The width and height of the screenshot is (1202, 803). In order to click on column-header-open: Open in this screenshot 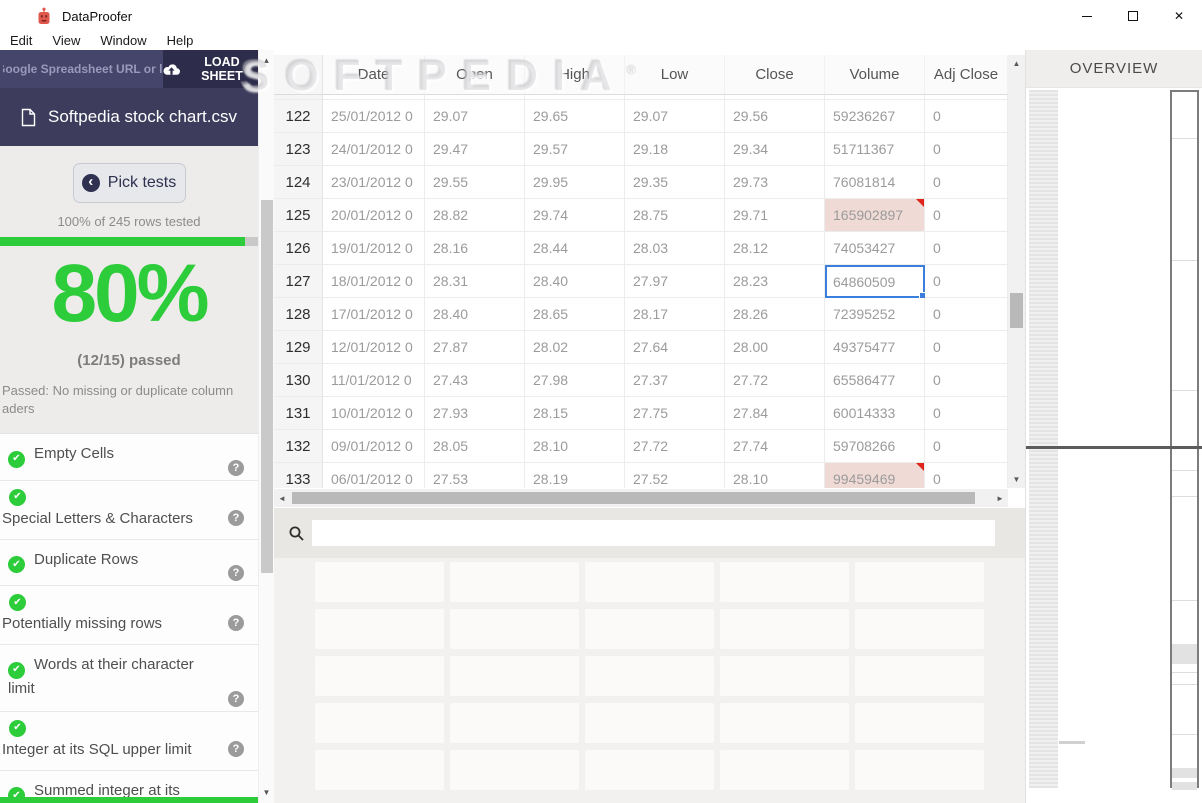, I will do `click(475, 75)`.